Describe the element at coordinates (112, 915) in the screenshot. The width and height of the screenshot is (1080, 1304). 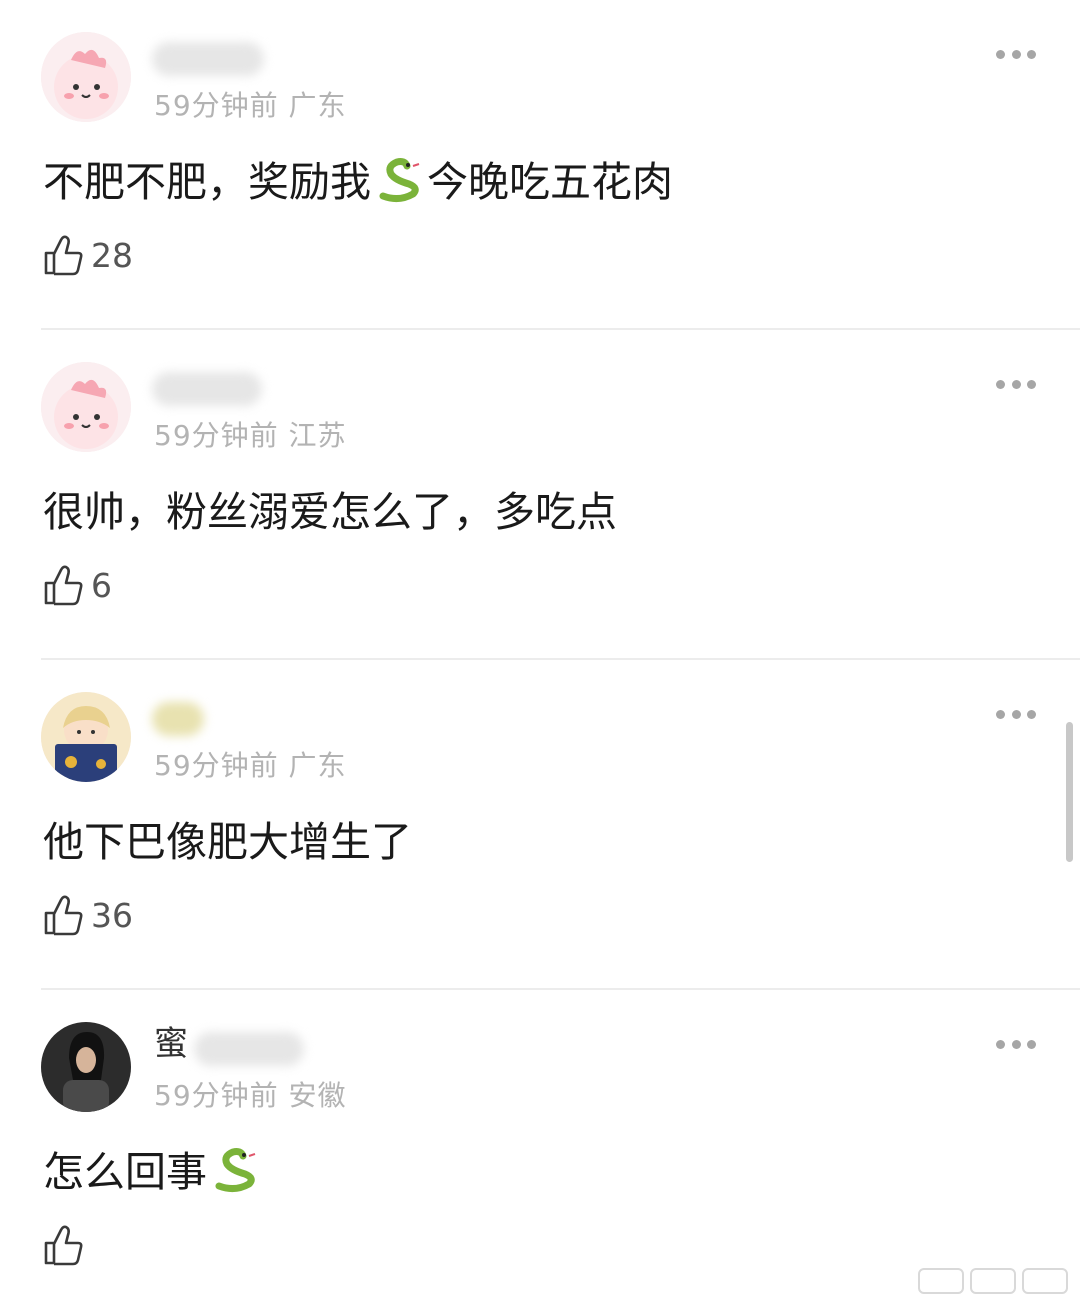
I see `like-count: 36` at that location.